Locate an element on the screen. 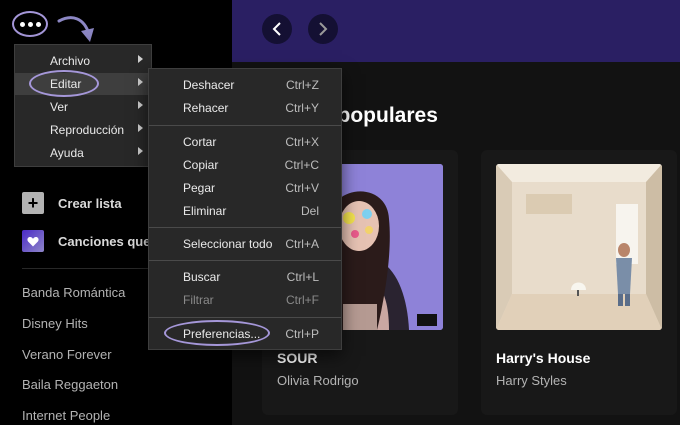 The width and height of the screenshot is (680, 425). app-menu: Archivo Editar Ver Reproducción Ayuda is located at coordinates (83, 105).